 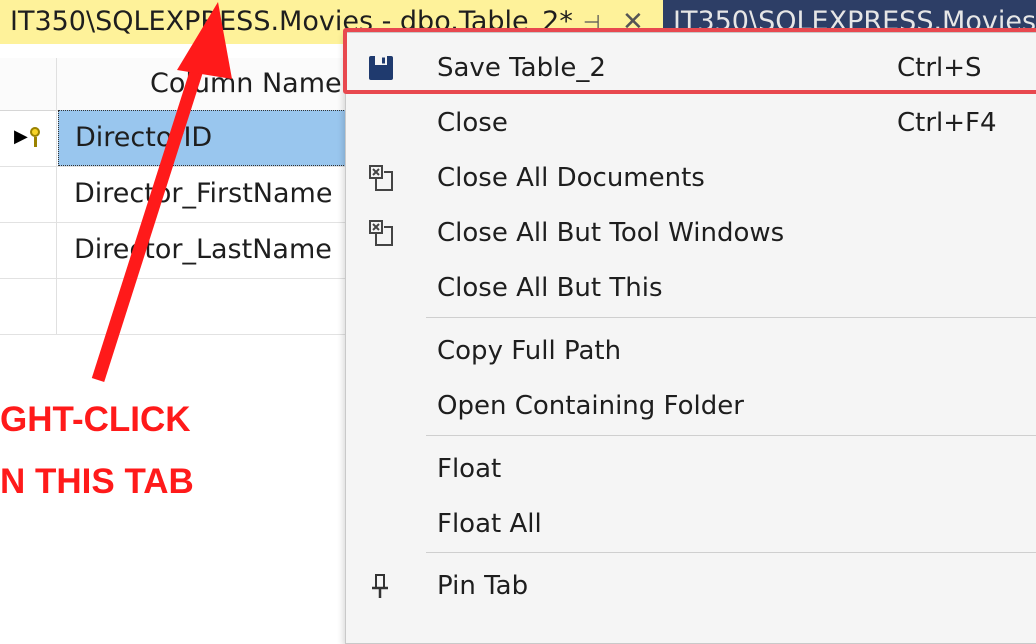 I want to click on column-name-cell: DirectorID, so click(x=202, y=138).